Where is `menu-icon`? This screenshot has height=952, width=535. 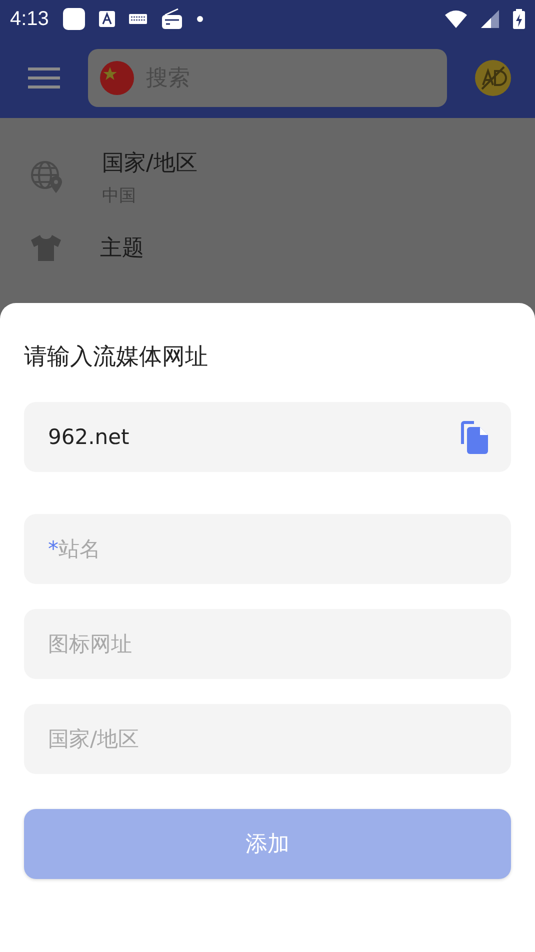
menu-icon is located at coordinates (44, 78).